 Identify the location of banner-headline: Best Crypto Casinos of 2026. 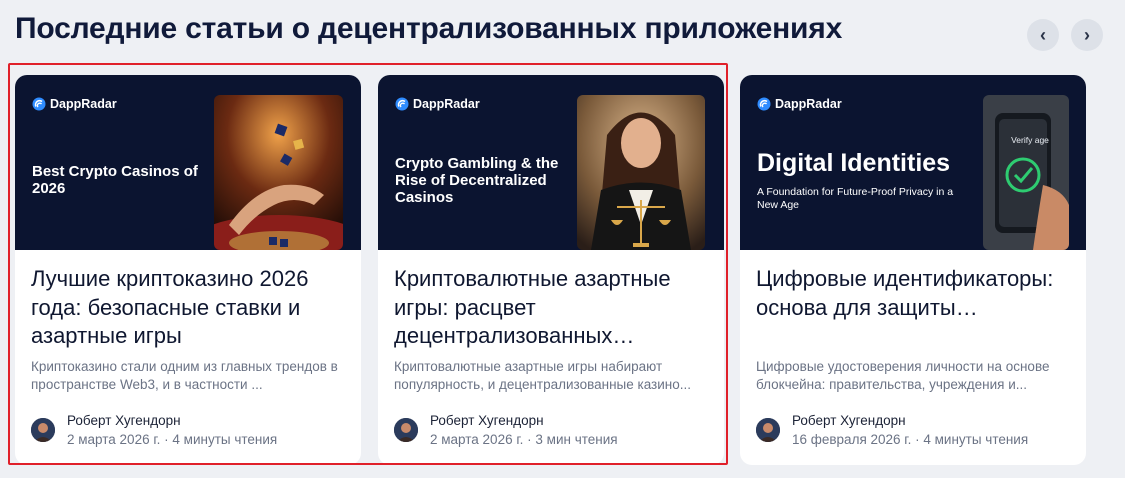
(115, 180).